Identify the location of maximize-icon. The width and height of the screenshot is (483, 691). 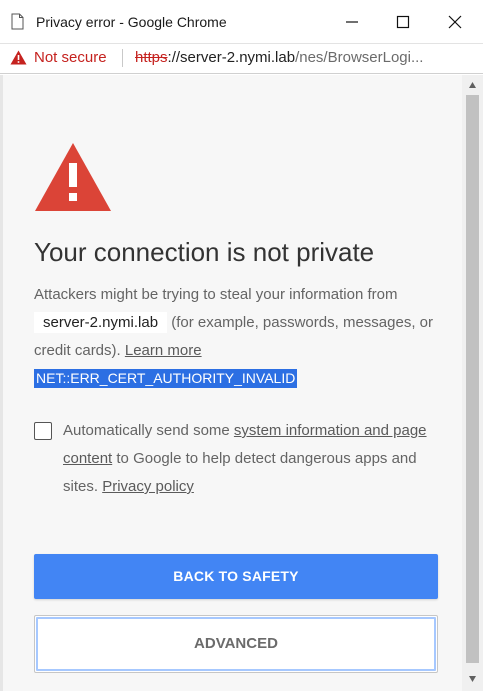
(403, 22).